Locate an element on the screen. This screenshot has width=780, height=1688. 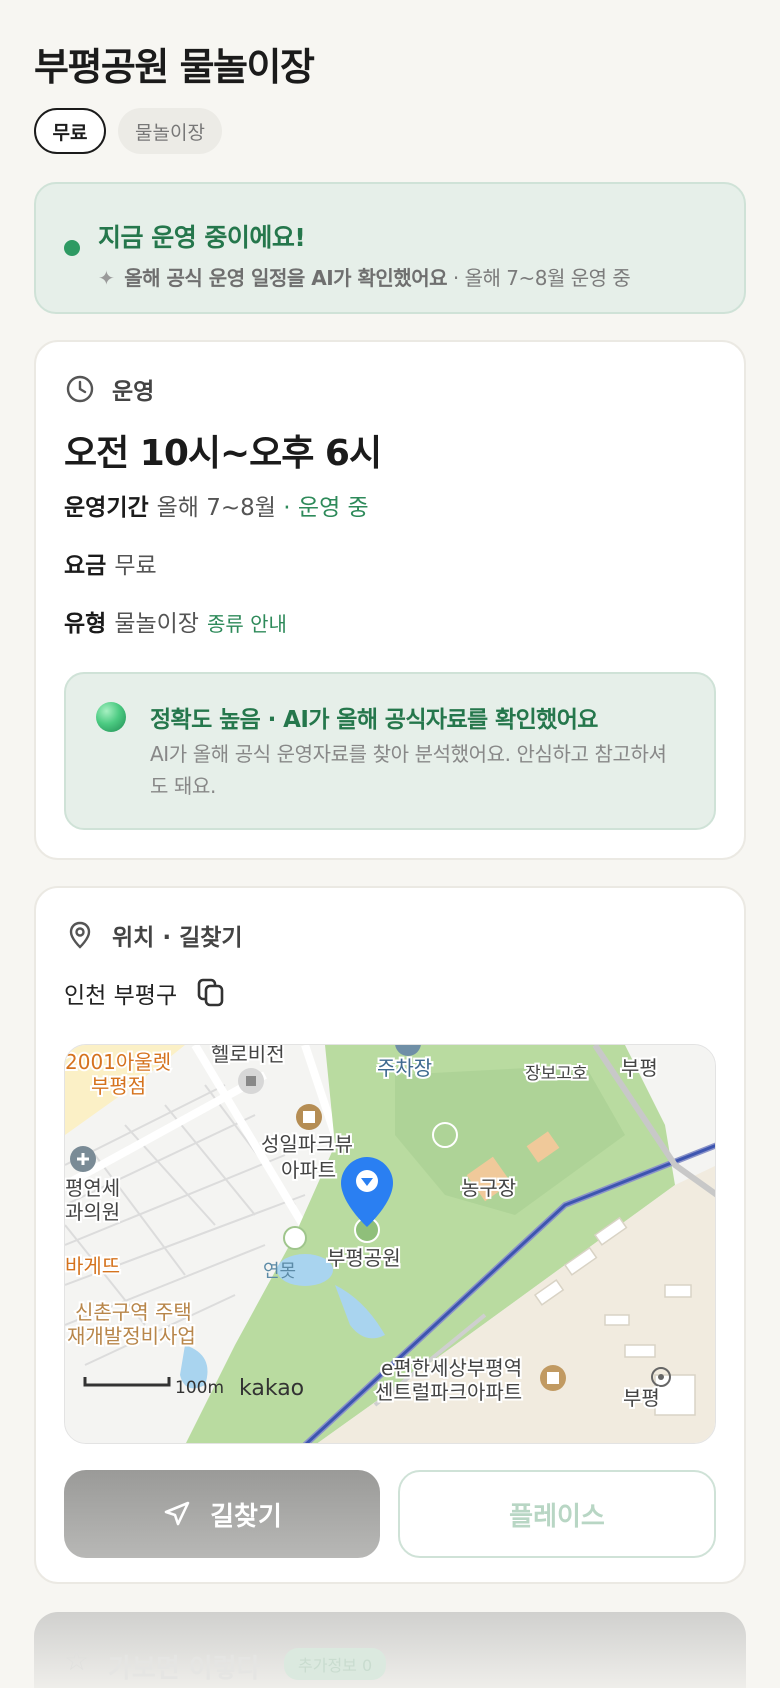
map-label-school: 장보고호 is located at coordinates (556, 1074).